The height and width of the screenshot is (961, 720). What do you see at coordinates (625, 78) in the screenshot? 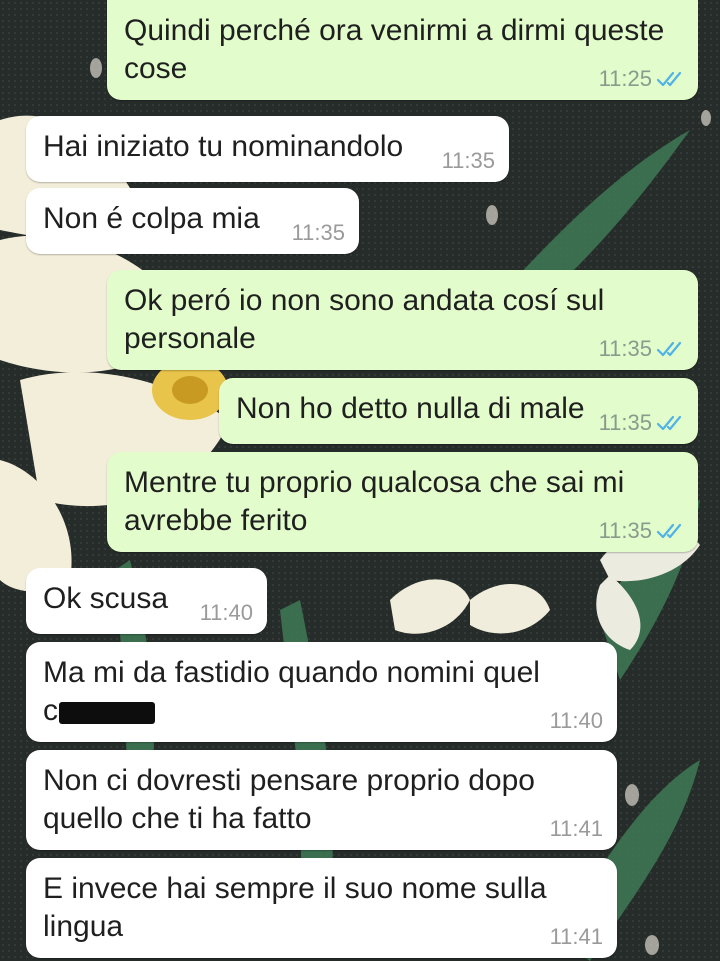
I see `message-timestamp: 11:25` at bounding box center [625, 78].